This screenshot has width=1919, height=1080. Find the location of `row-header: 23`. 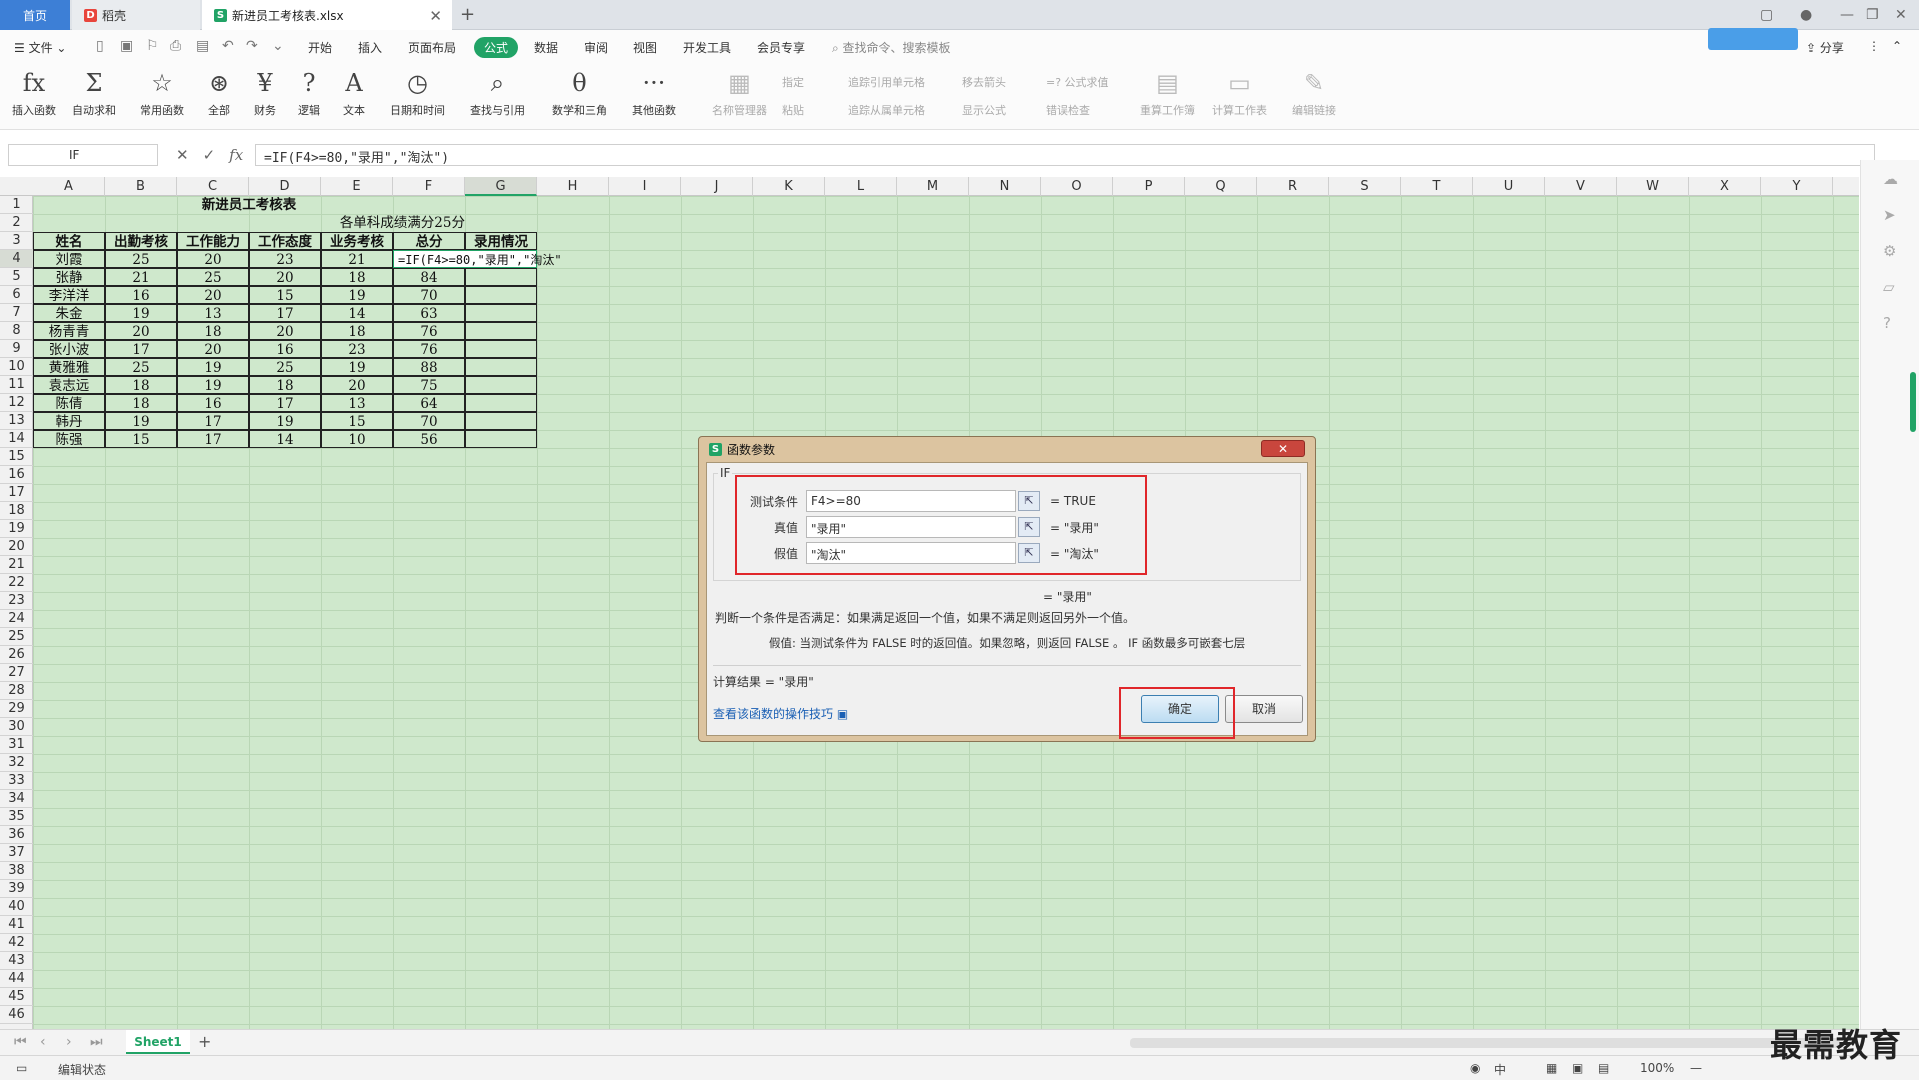

row-header: 23 is located at coordinates (16, 601).